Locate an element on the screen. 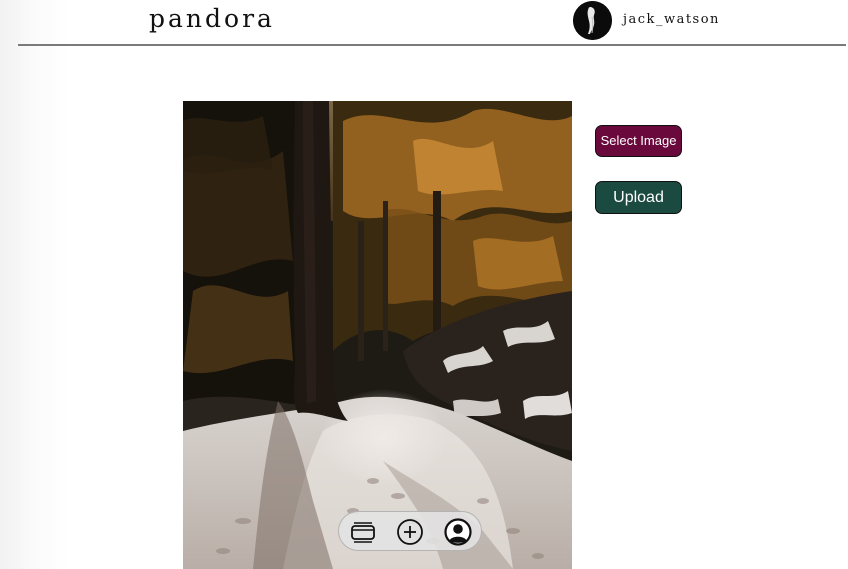  avatar is located at coordinates (592, 20).